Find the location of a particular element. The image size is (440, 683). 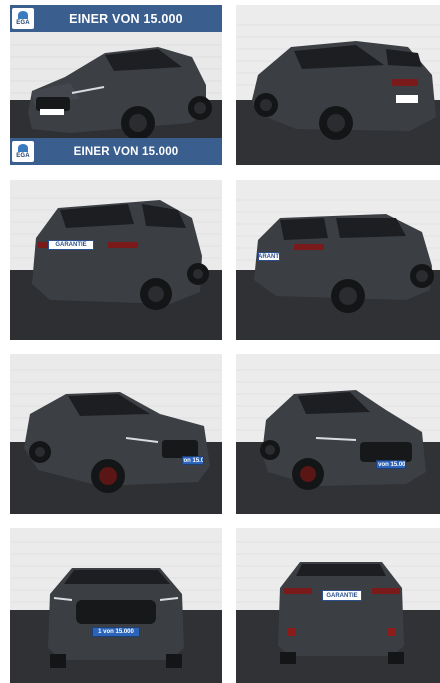

car-front-left-image is located at coordinates (338, 434).